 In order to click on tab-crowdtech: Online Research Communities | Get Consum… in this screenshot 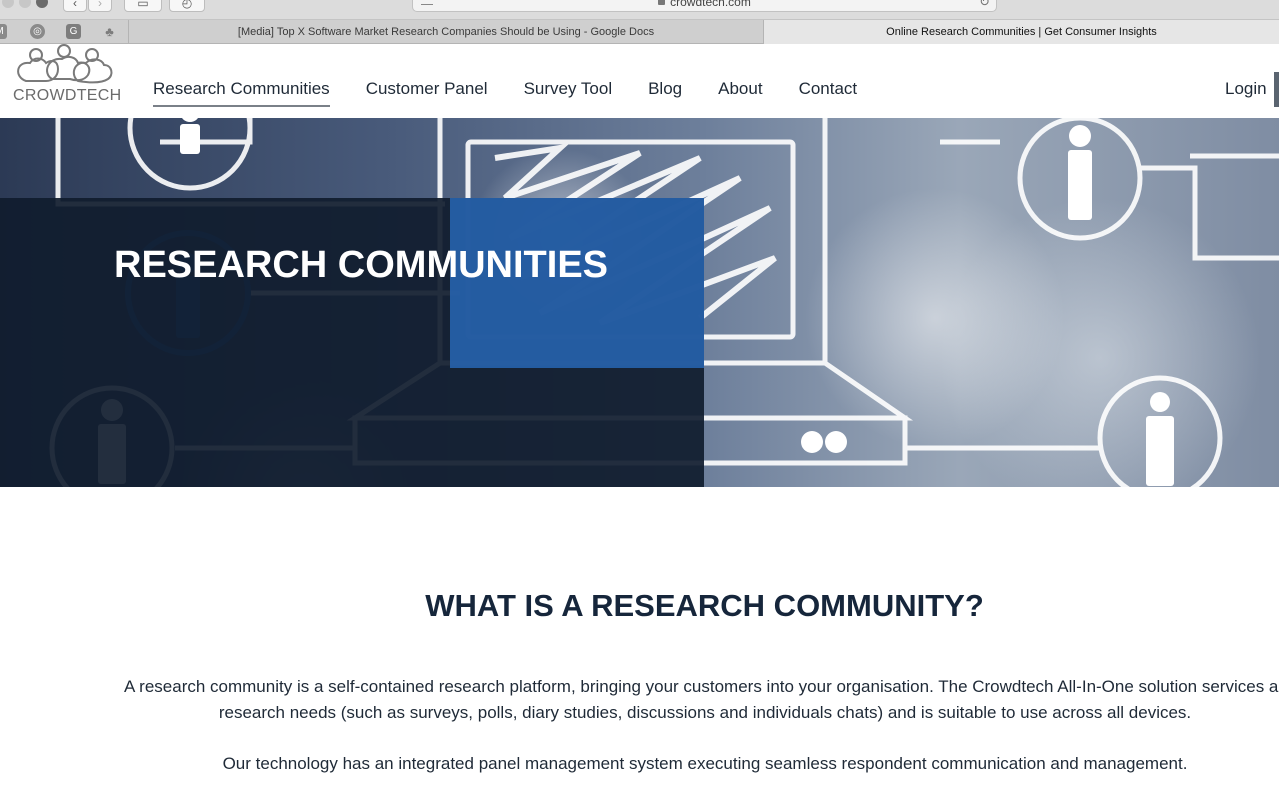, I will do `click(1021, 32)`.